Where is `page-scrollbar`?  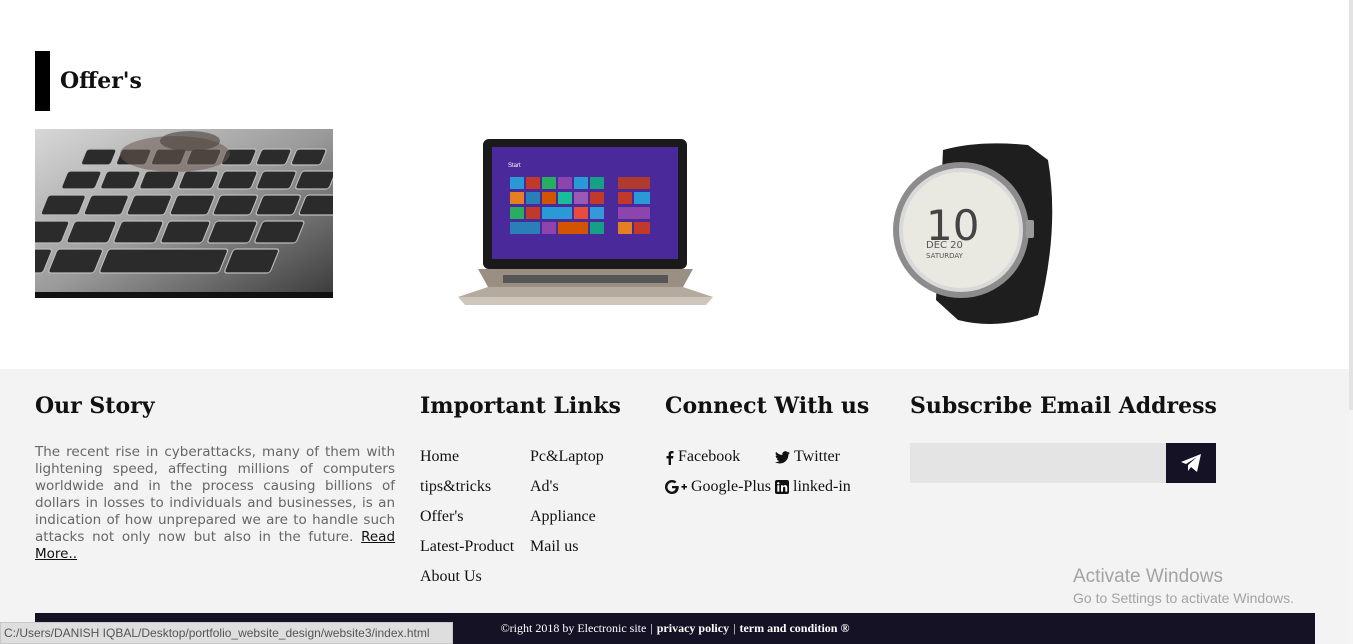 page-scrollbar is located at coordinates (1351, 322).